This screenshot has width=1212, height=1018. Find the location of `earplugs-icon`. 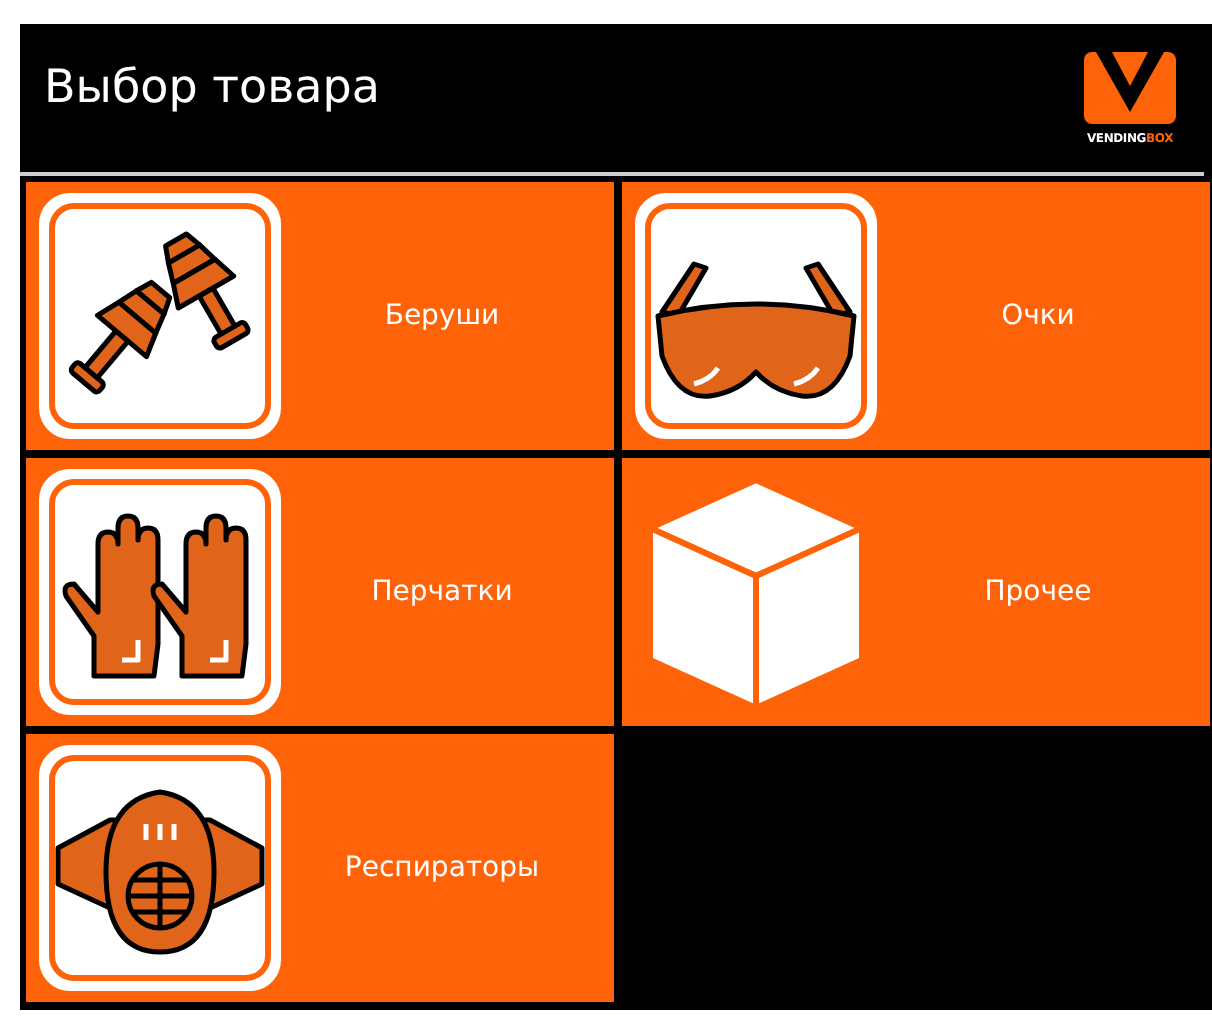

earplugs-icon is located at coordinates (160, 316).